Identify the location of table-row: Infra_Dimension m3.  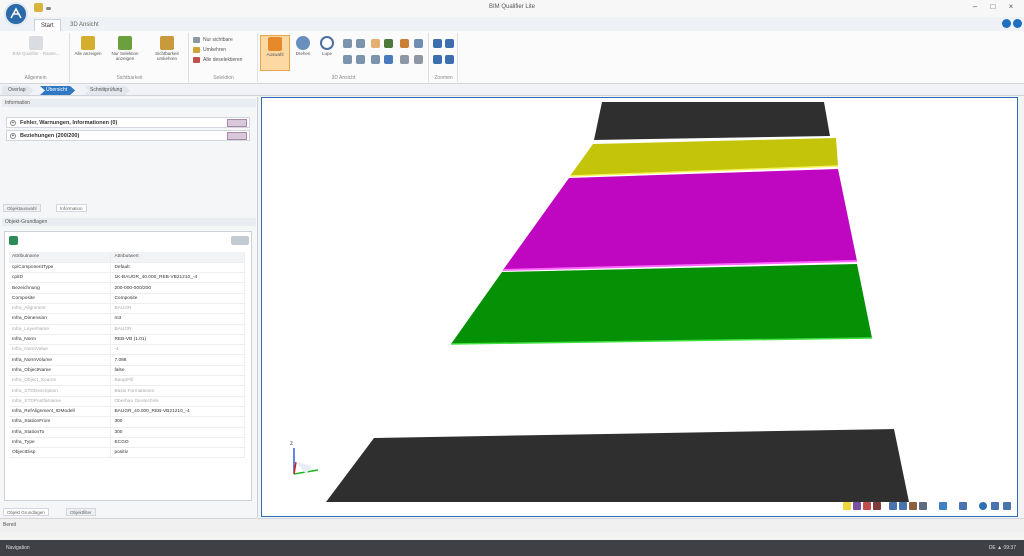
(127, 319).